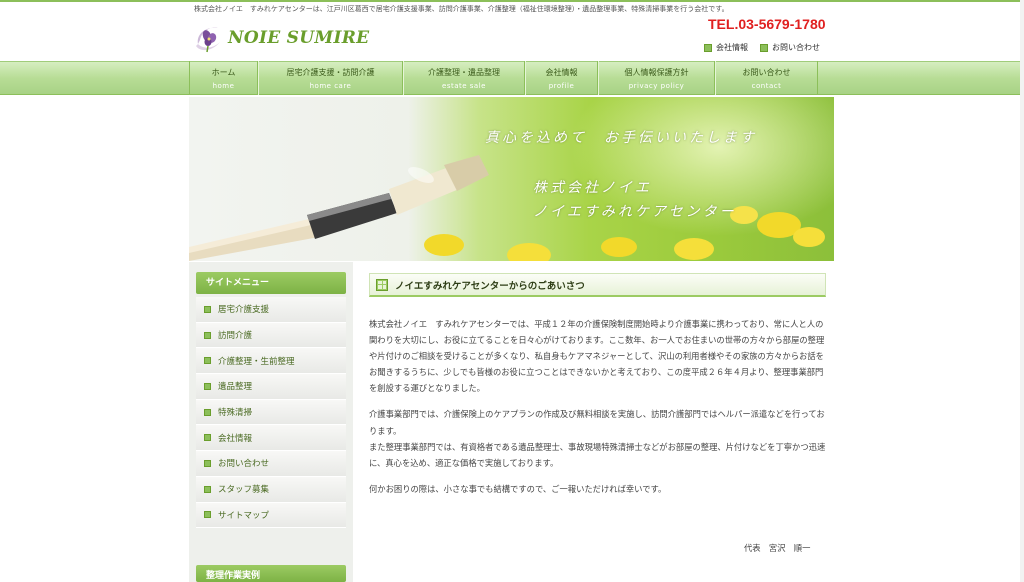  Describe the element at coordinates (299, 38) in the screenshot. I see `logo-text: NOIE SUMIRE` at that location.